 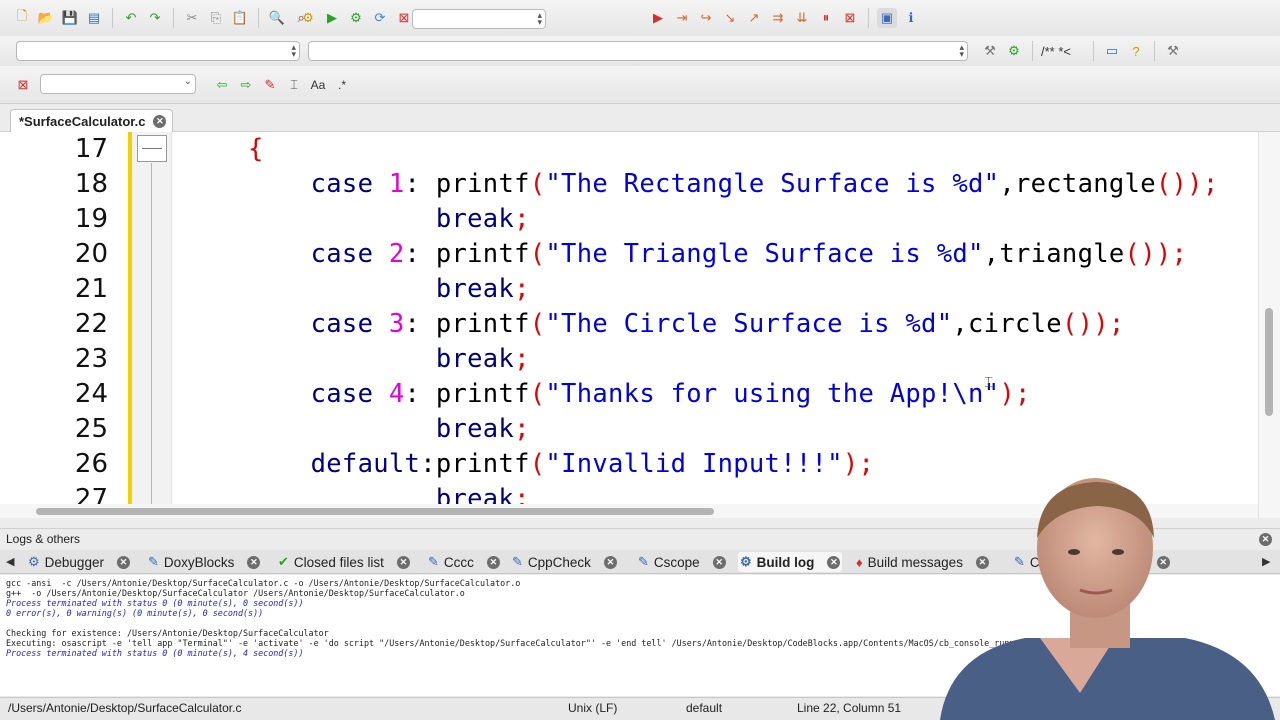 What do you see at coordinates (1173, 51) in the screenshot?
I see `doxy-prefs-icon: ⚒` at bounding box center [1173, 51].